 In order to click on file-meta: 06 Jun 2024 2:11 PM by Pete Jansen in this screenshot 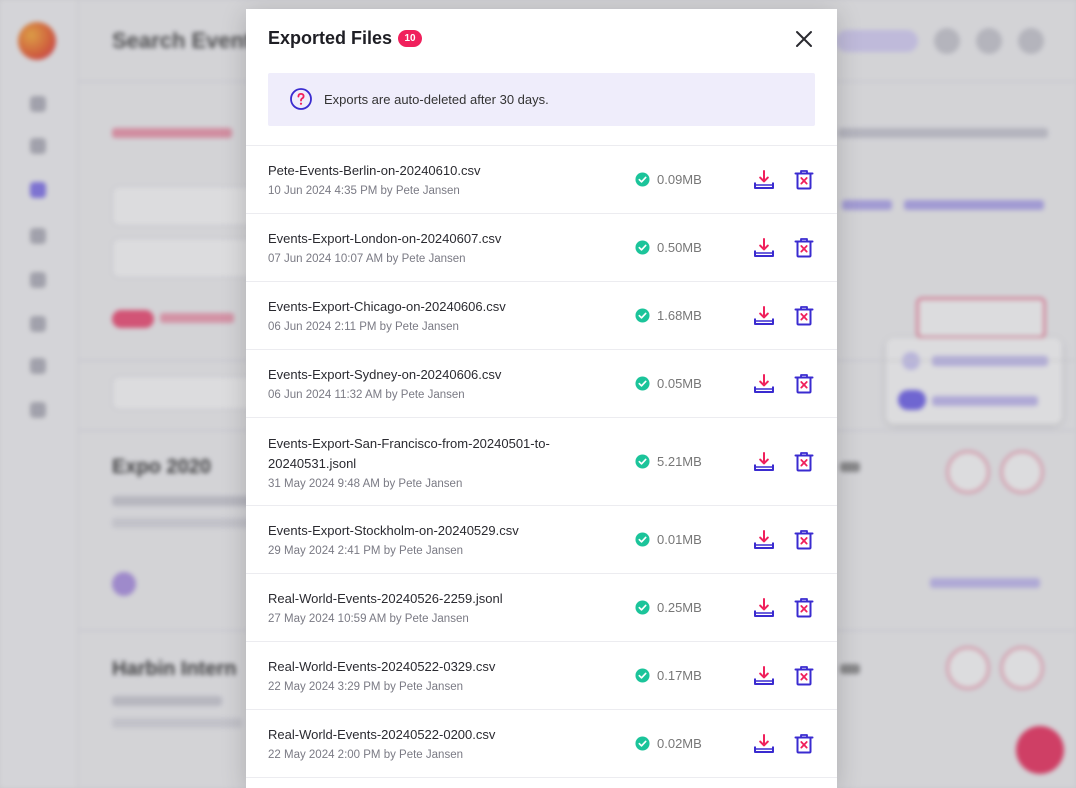, I will do `click(363, 327)`.